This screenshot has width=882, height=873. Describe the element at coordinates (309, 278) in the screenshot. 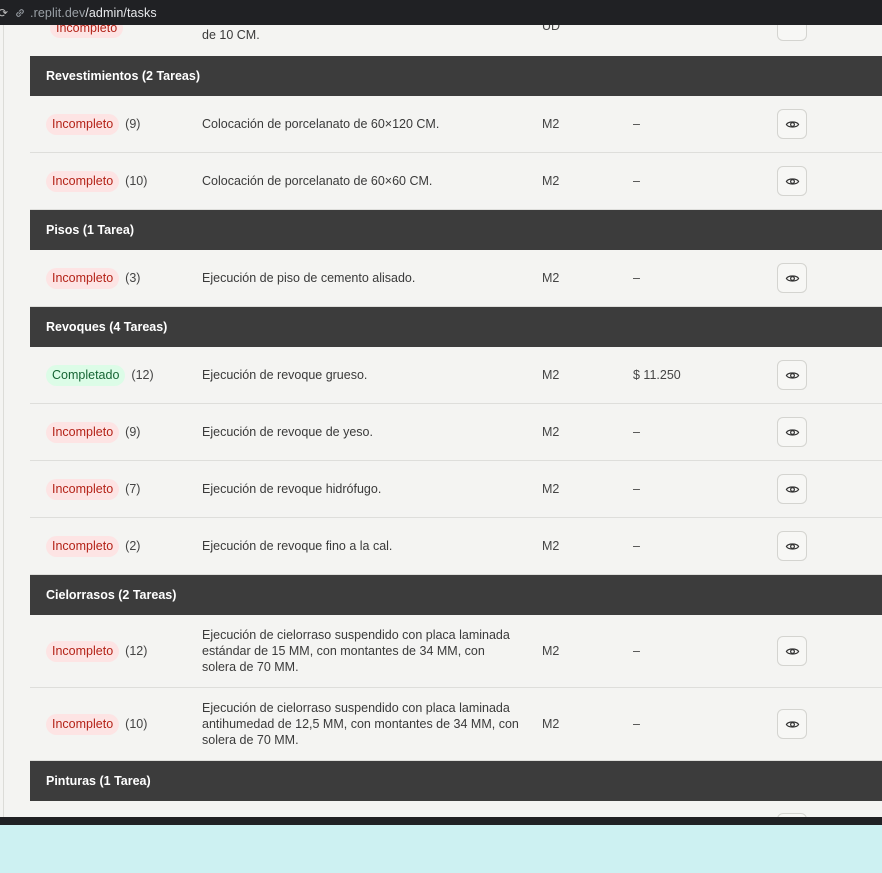

I see `task-description: Ejecución de piso de cemento alisado.` at that location.